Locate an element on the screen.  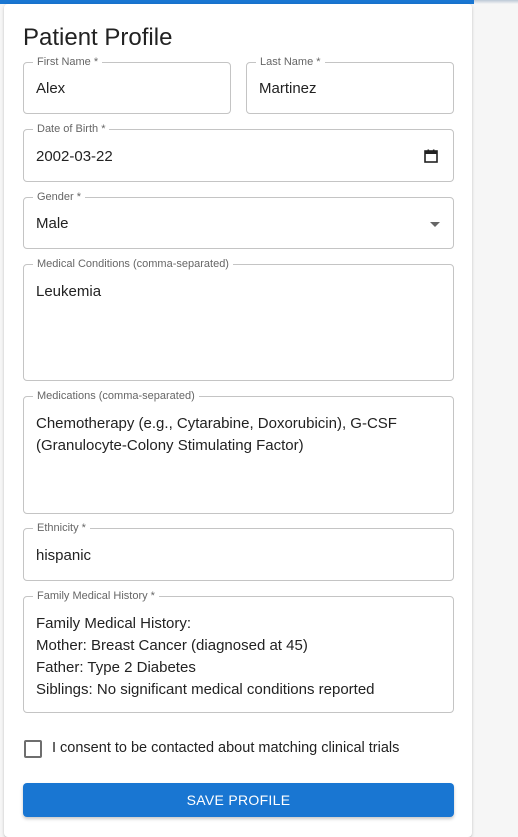
ethnicity-label: Ethnicity * is located at coordinates (61, 528).